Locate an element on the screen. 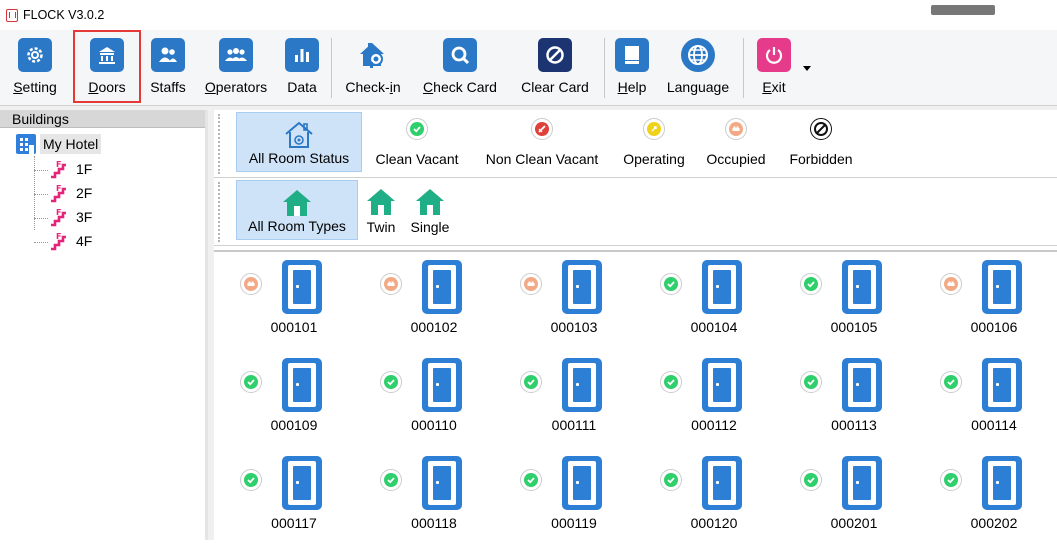 The height and width of the screenshot is (544, 1057). magnifier-icon is located at coordinates (460, 55).